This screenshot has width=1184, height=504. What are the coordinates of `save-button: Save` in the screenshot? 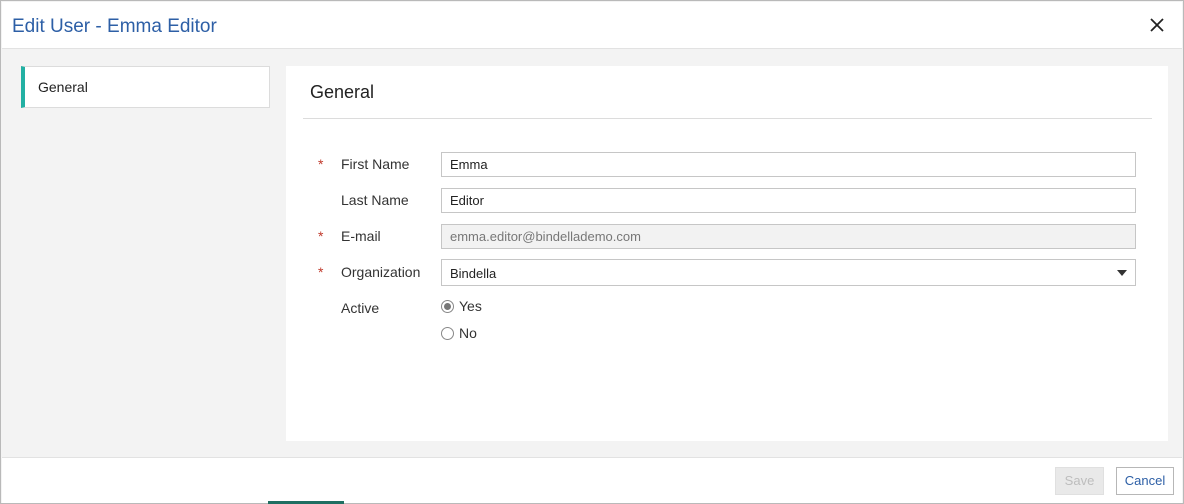 It's located at (1079, 481).